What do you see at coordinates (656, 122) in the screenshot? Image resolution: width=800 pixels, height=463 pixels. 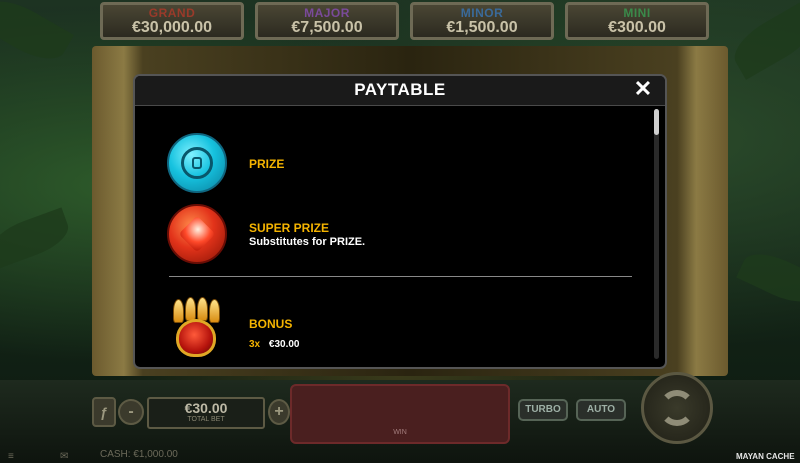 I see `scrollbar-thumb` at bounding box center [656, 122].